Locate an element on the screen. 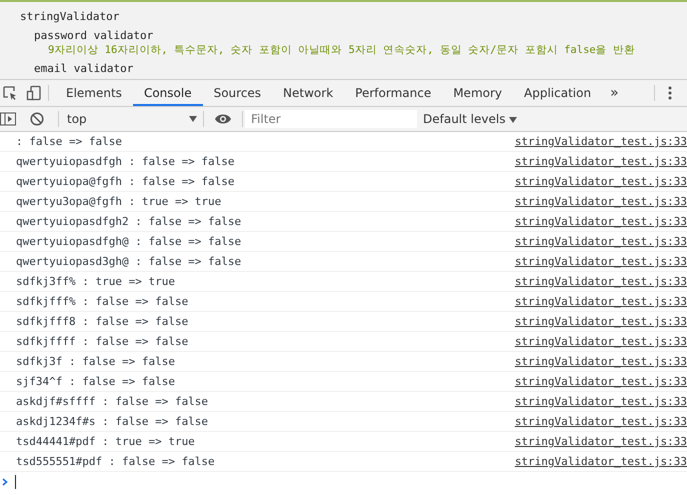  console-message: : false => false is located at coordinates (69, 141).